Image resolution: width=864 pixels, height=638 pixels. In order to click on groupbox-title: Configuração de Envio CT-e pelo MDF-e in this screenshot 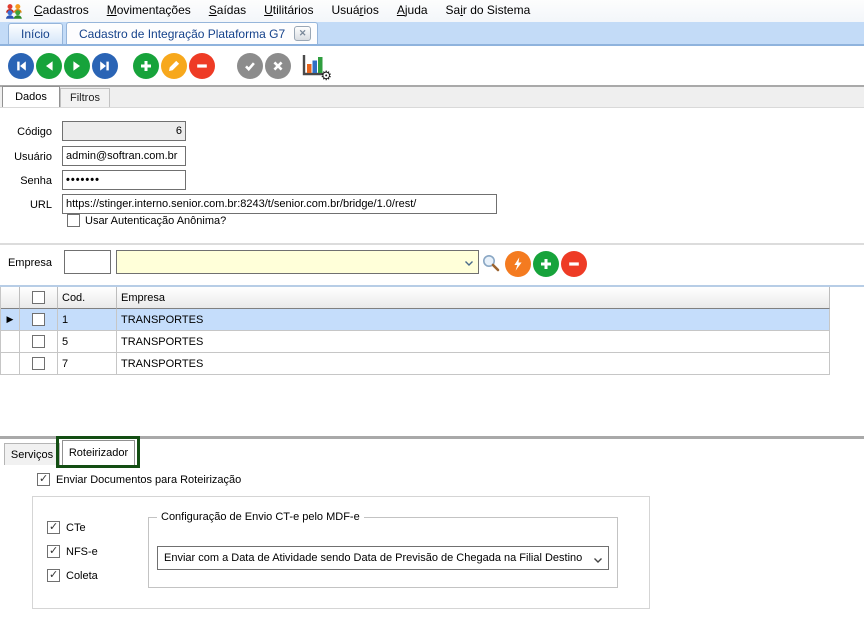, I will do `click(260, 517)`.